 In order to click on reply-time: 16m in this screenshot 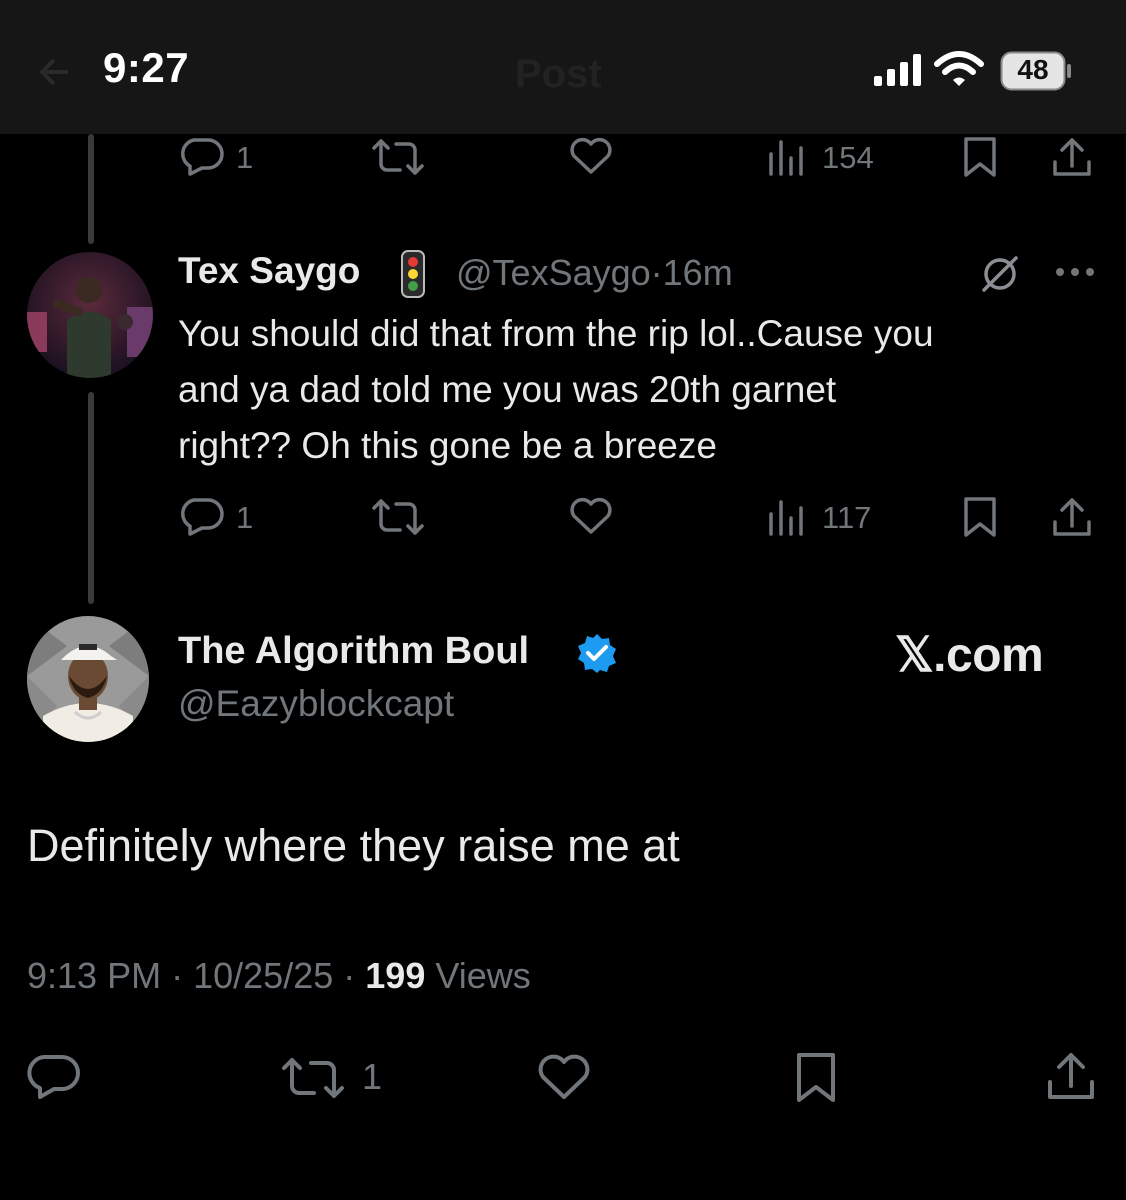, I will do `click(698, 272)`.